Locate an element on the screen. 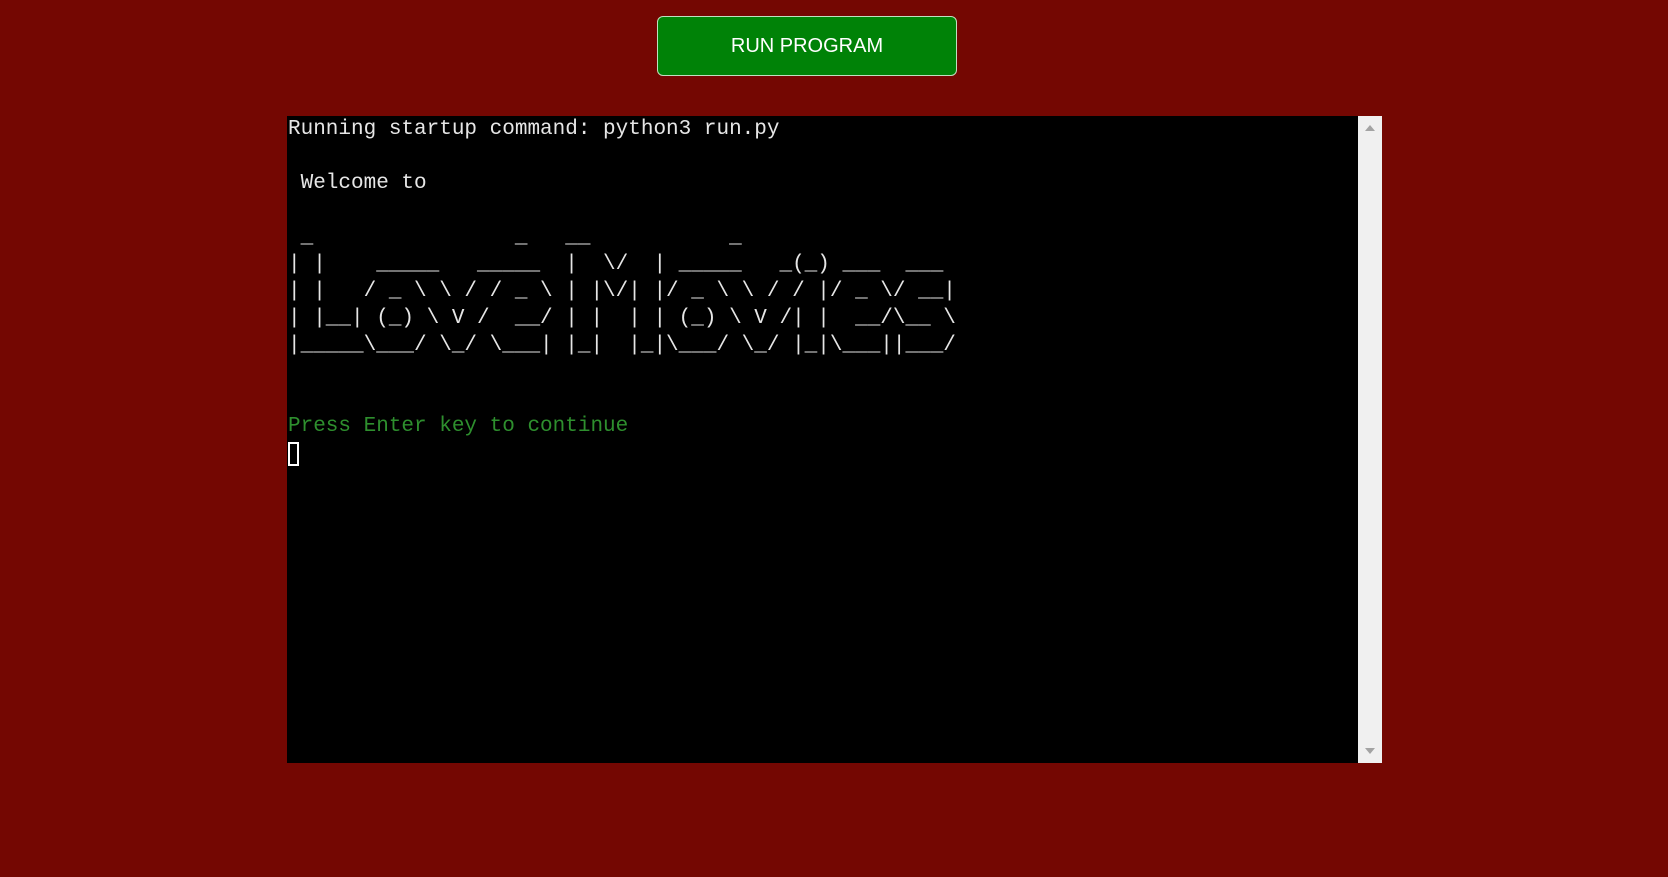 Image resolution: width=1668 pixels, height=877 pixels. terminal-cursor is located at coordinates (293, 454).